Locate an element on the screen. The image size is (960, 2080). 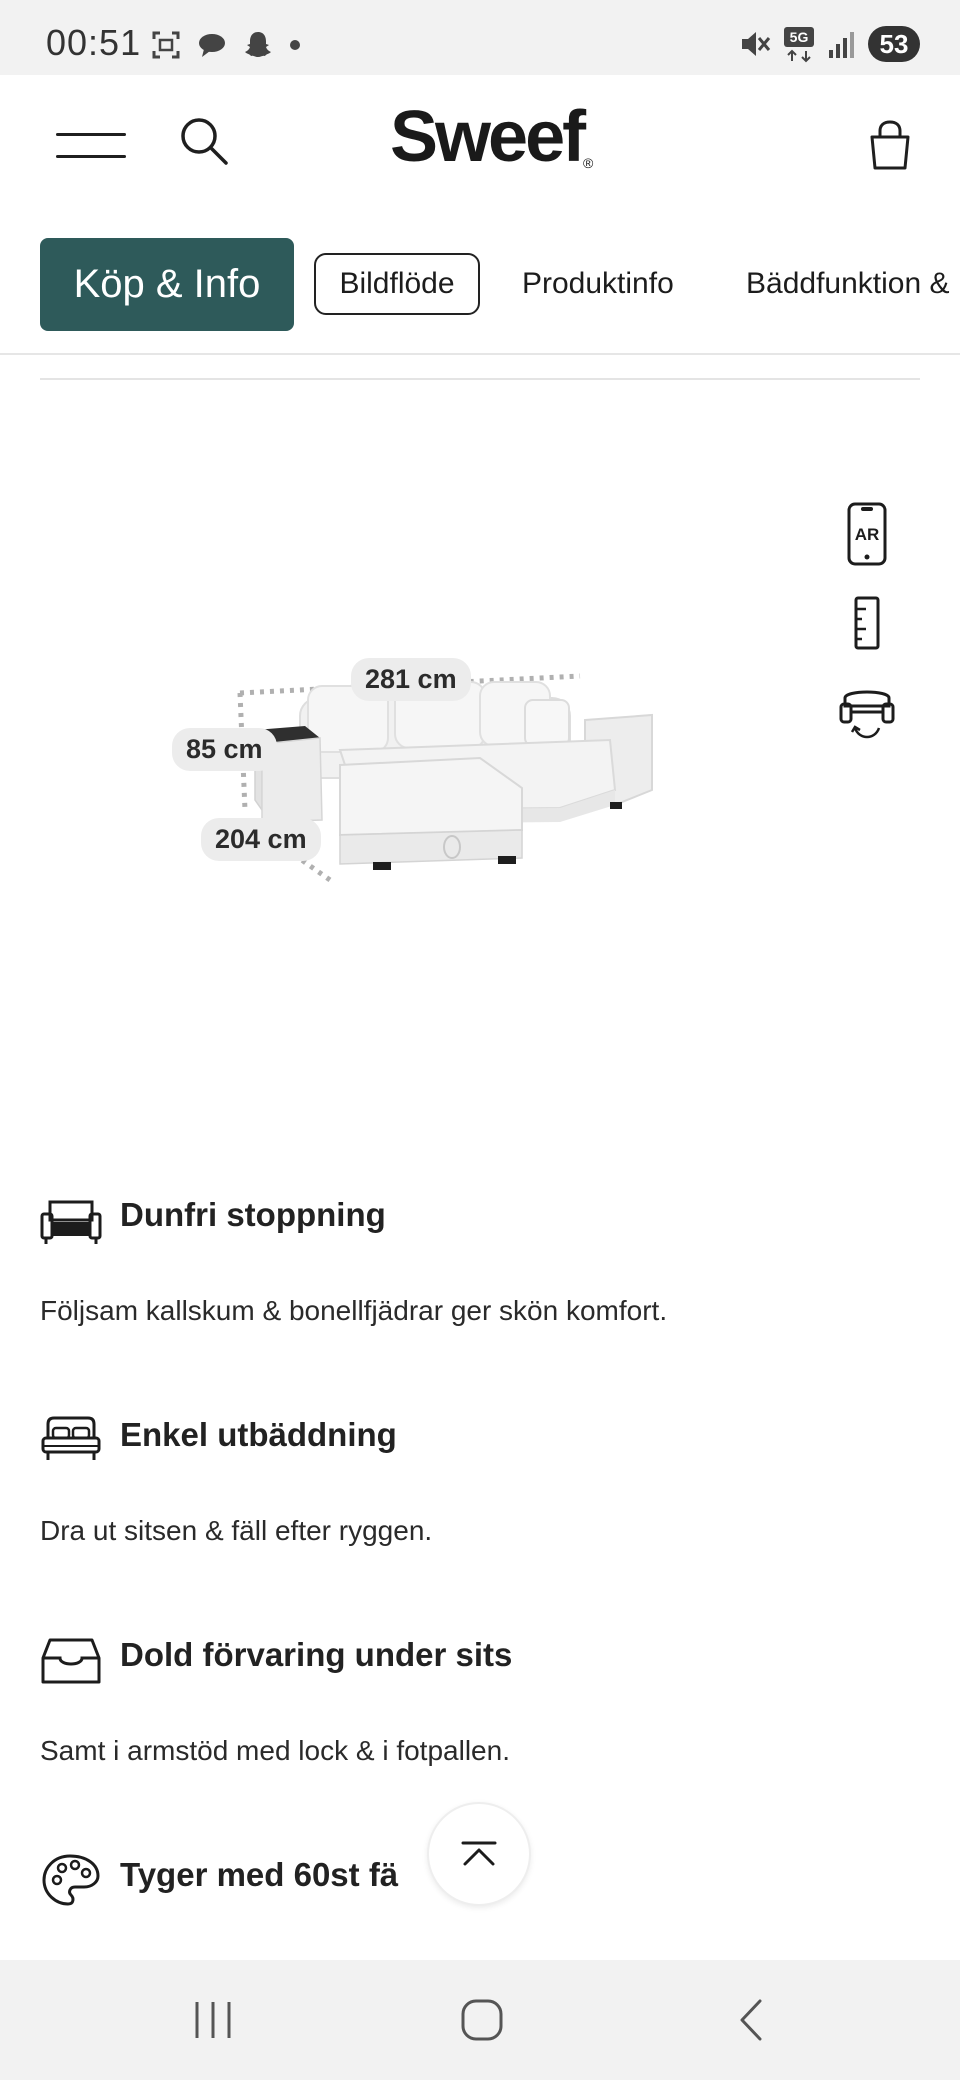
scroll-up-icon is located at coordinates (479, 1853).